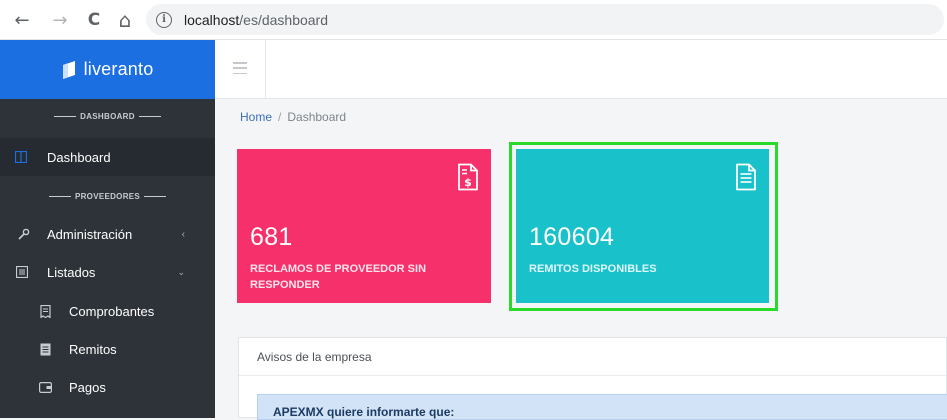 This screenshot has width=947, height=420. Describe the element at coordinates (94, 20) in the screenshot. I see `reload-icon: C` at that location.